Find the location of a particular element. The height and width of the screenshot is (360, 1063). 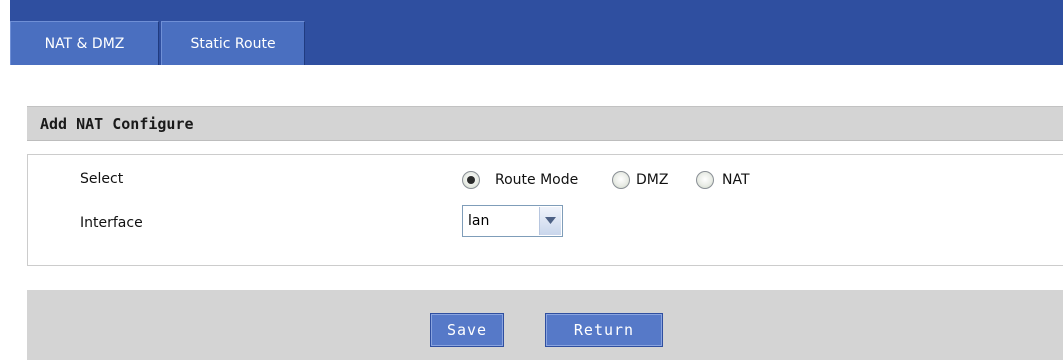

interface-select-value: lan is located at coordinates (479, 221).